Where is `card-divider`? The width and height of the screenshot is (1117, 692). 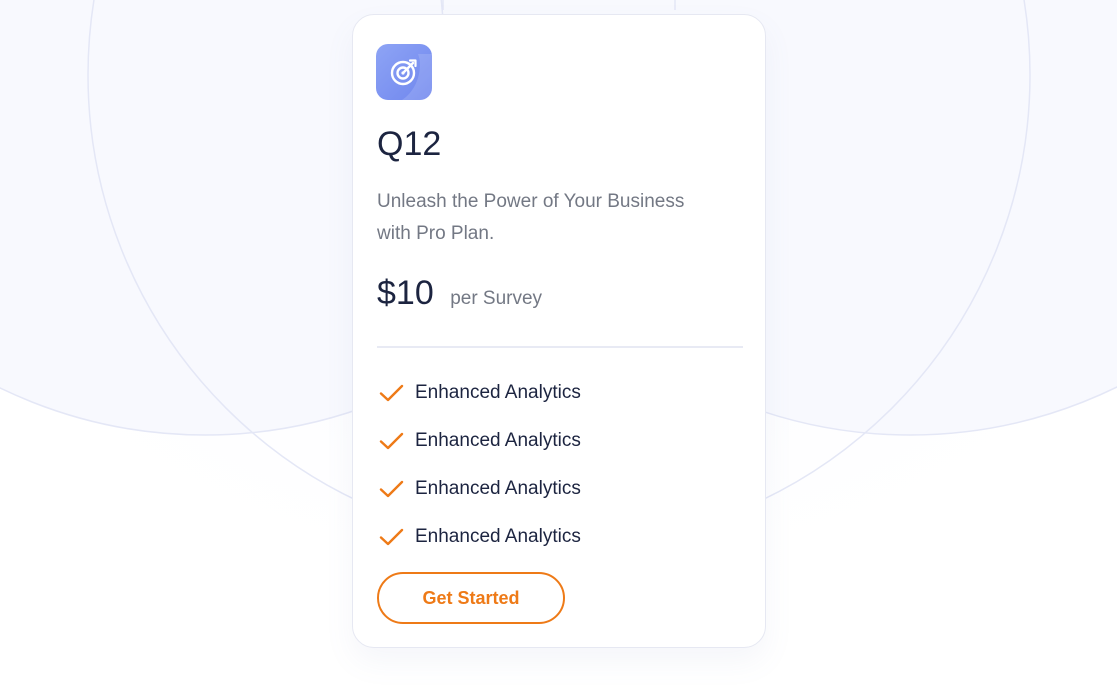 card-divider is located at coordinates (560, 347).